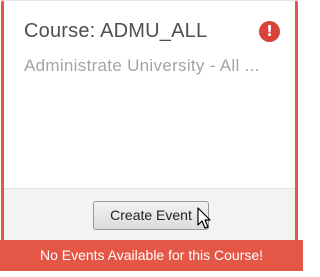  I want to click on course-title: Course: ADMU_ALL, so click(116, 31).